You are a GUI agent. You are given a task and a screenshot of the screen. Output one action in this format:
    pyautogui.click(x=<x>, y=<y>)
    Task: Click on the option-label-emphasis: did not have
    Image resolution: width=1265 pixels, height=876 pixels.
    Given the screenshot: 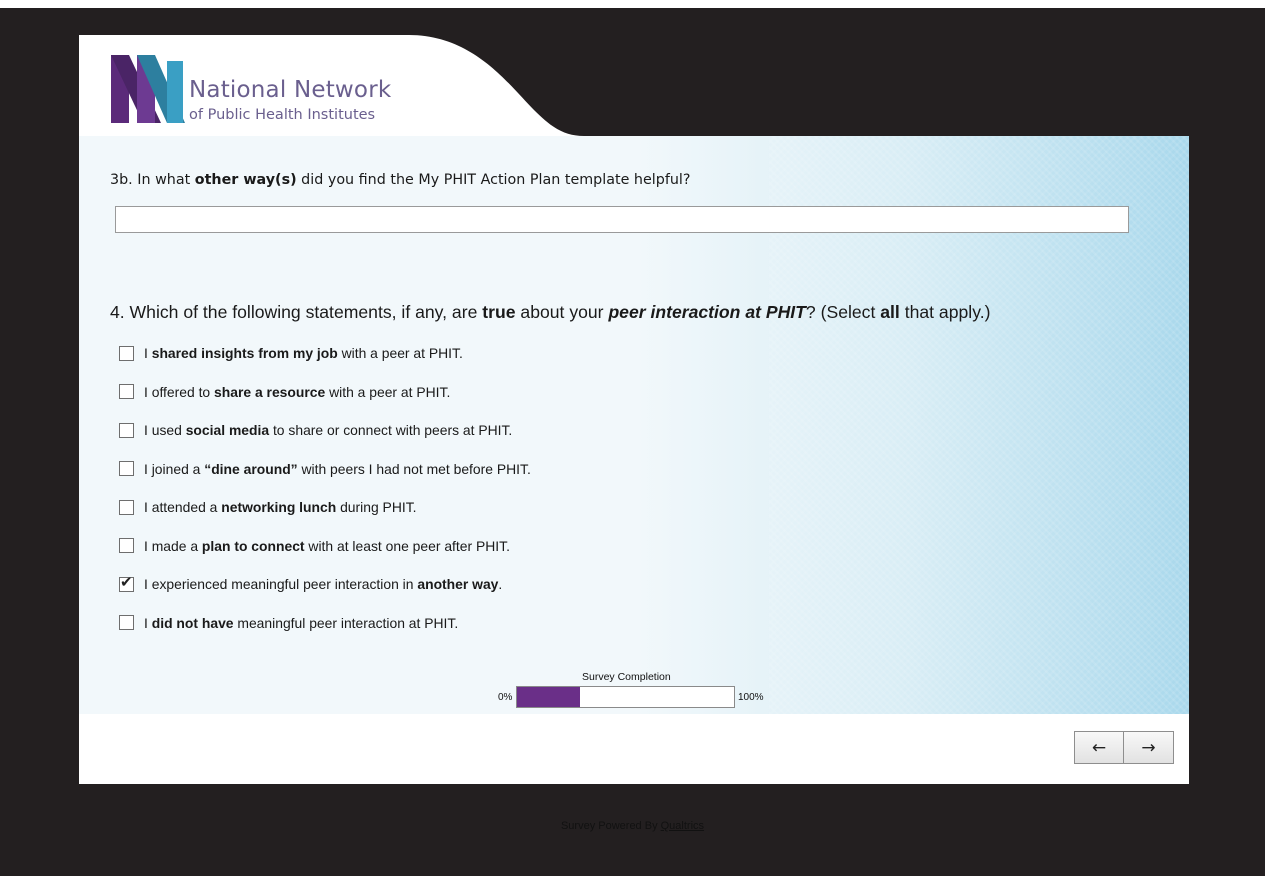 What is the action you would take?
    pyautogui.click(x=192, y=622)
    